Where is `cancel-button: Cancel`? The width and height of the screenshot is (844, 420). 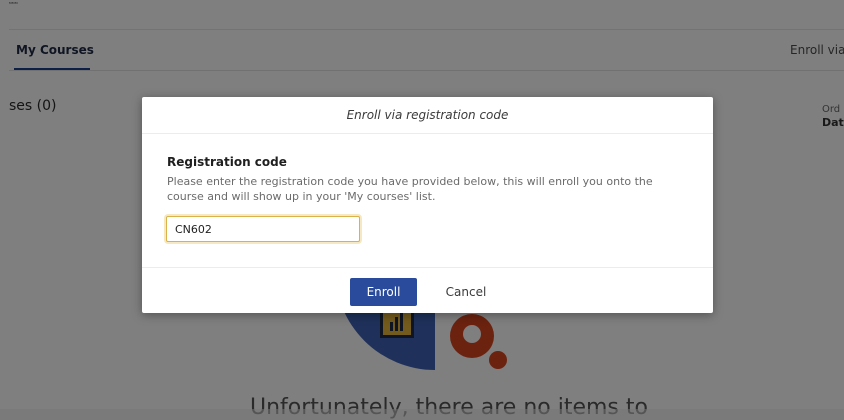
cancel-button: Cancel is located at coordinates (466, 292).